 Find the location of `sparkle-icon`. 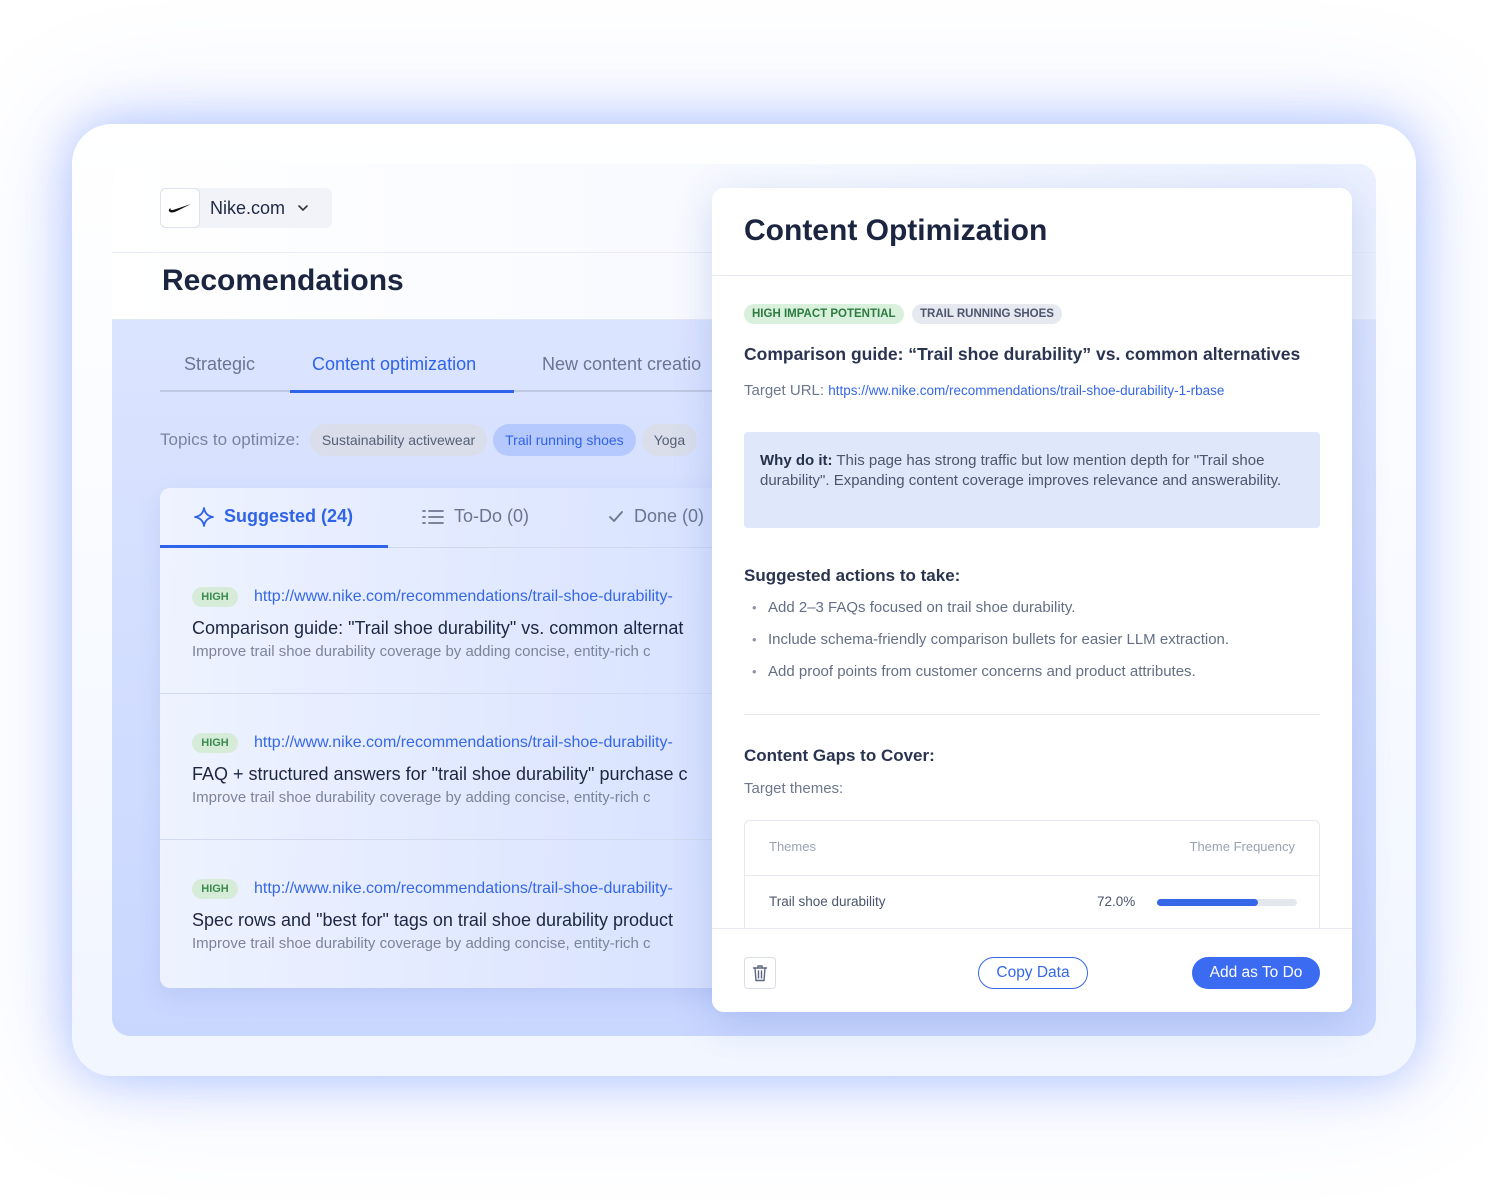

sparkle-icon is located at coordinates (204, 516).